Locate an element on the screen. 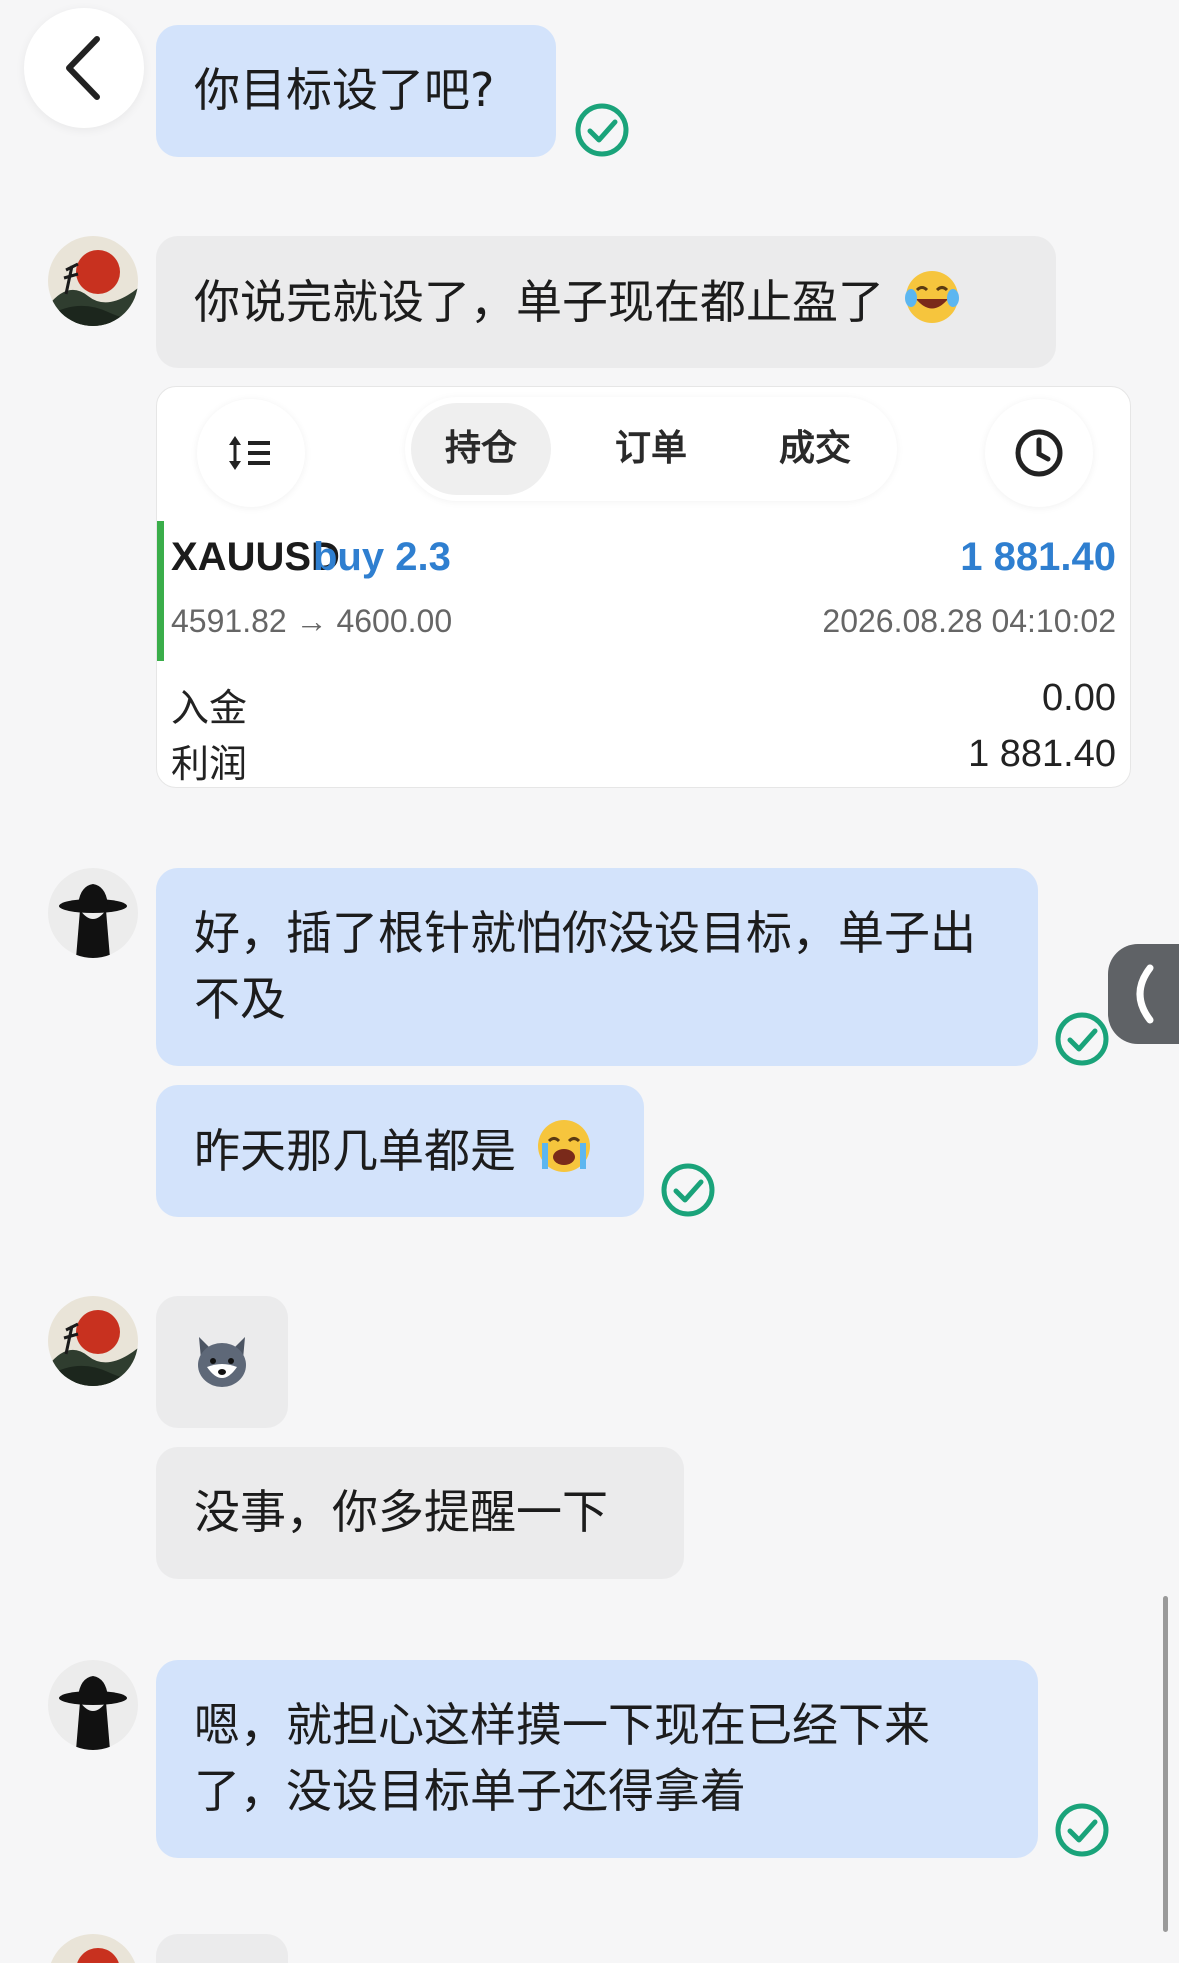 This screenshot has width=1179, height=1963. message-bubble-outgoing: 嗯，就担心这样摸一下现在已经下来了，没设目标单子还得拿着 is located at coordinates (597, 1759).